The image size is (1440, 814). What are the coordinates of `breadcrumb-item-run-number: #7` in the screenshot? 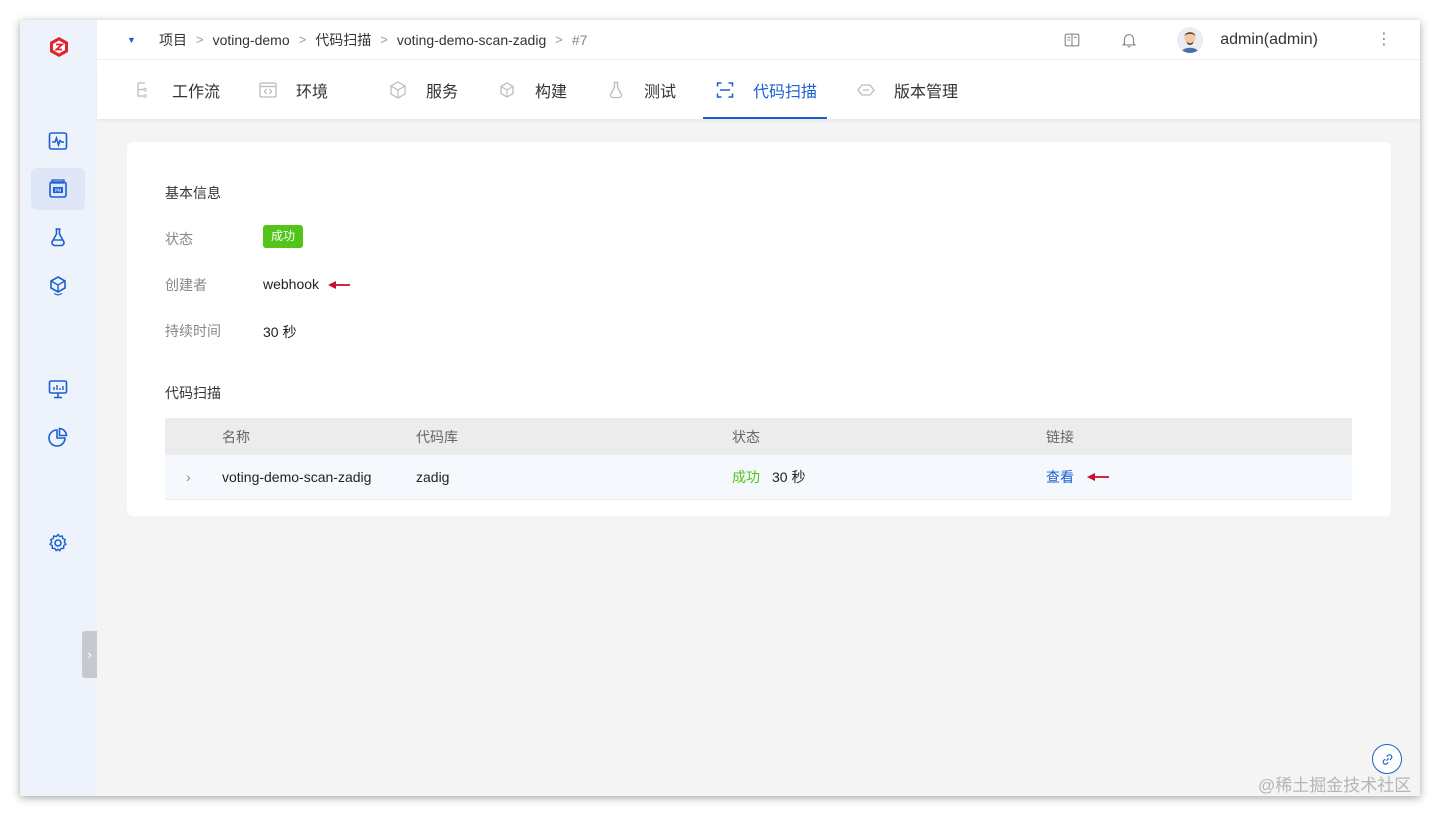 It's located at (579, 39).